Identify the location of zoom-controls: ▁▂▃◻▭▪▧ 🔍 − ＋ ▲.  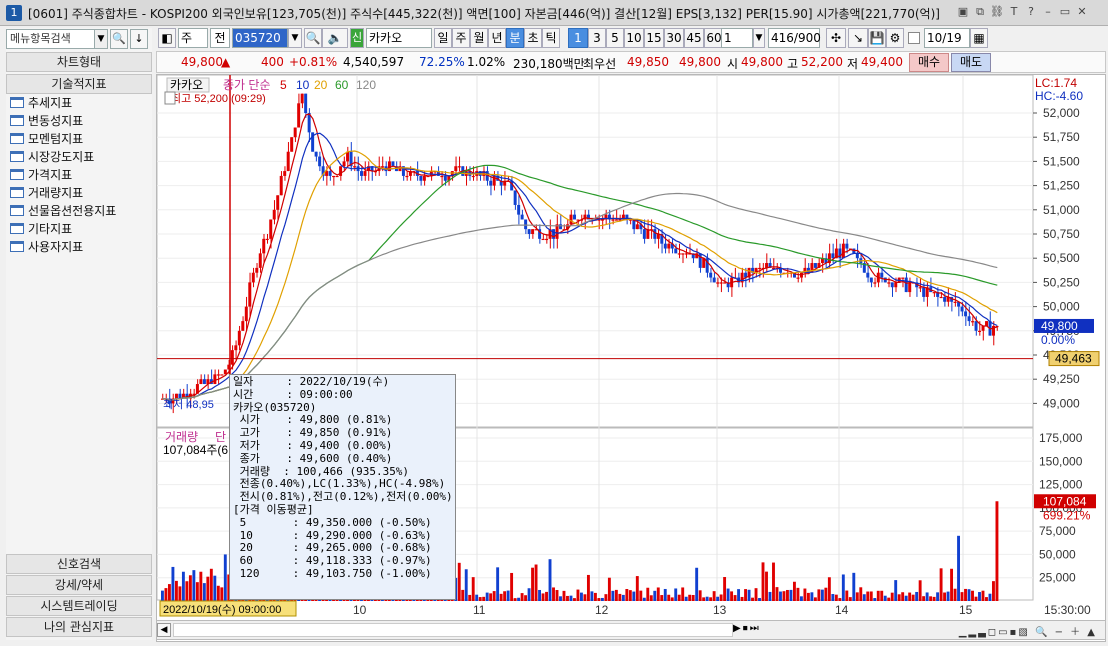
(947, 630).